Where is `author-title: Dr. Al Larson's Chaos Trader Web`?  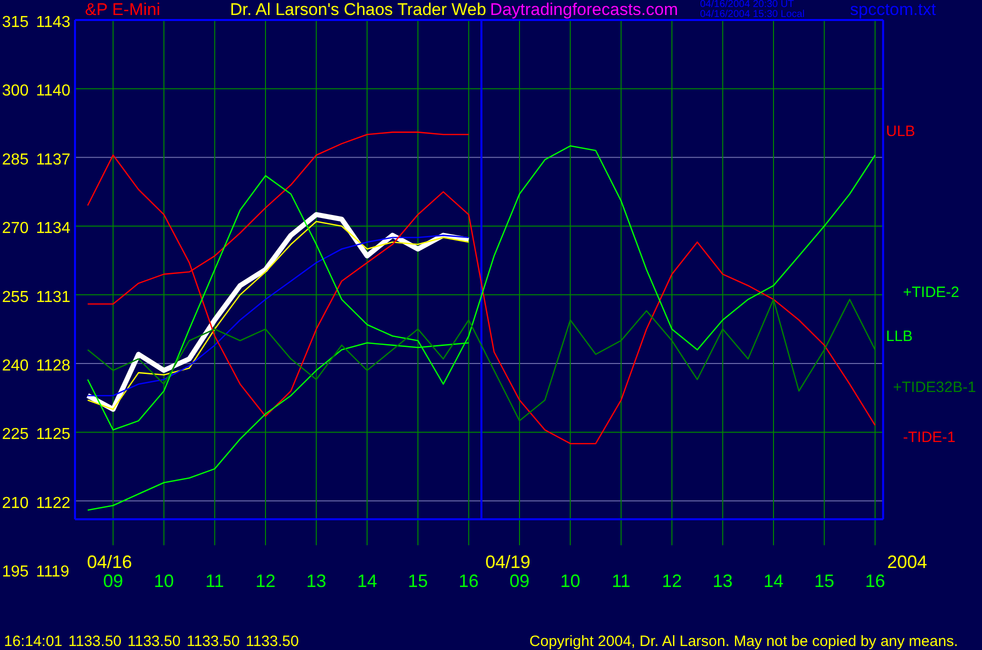 author-title: Dr. Al Larson's Chaos Trader Web is located at coordinates (359, 10).